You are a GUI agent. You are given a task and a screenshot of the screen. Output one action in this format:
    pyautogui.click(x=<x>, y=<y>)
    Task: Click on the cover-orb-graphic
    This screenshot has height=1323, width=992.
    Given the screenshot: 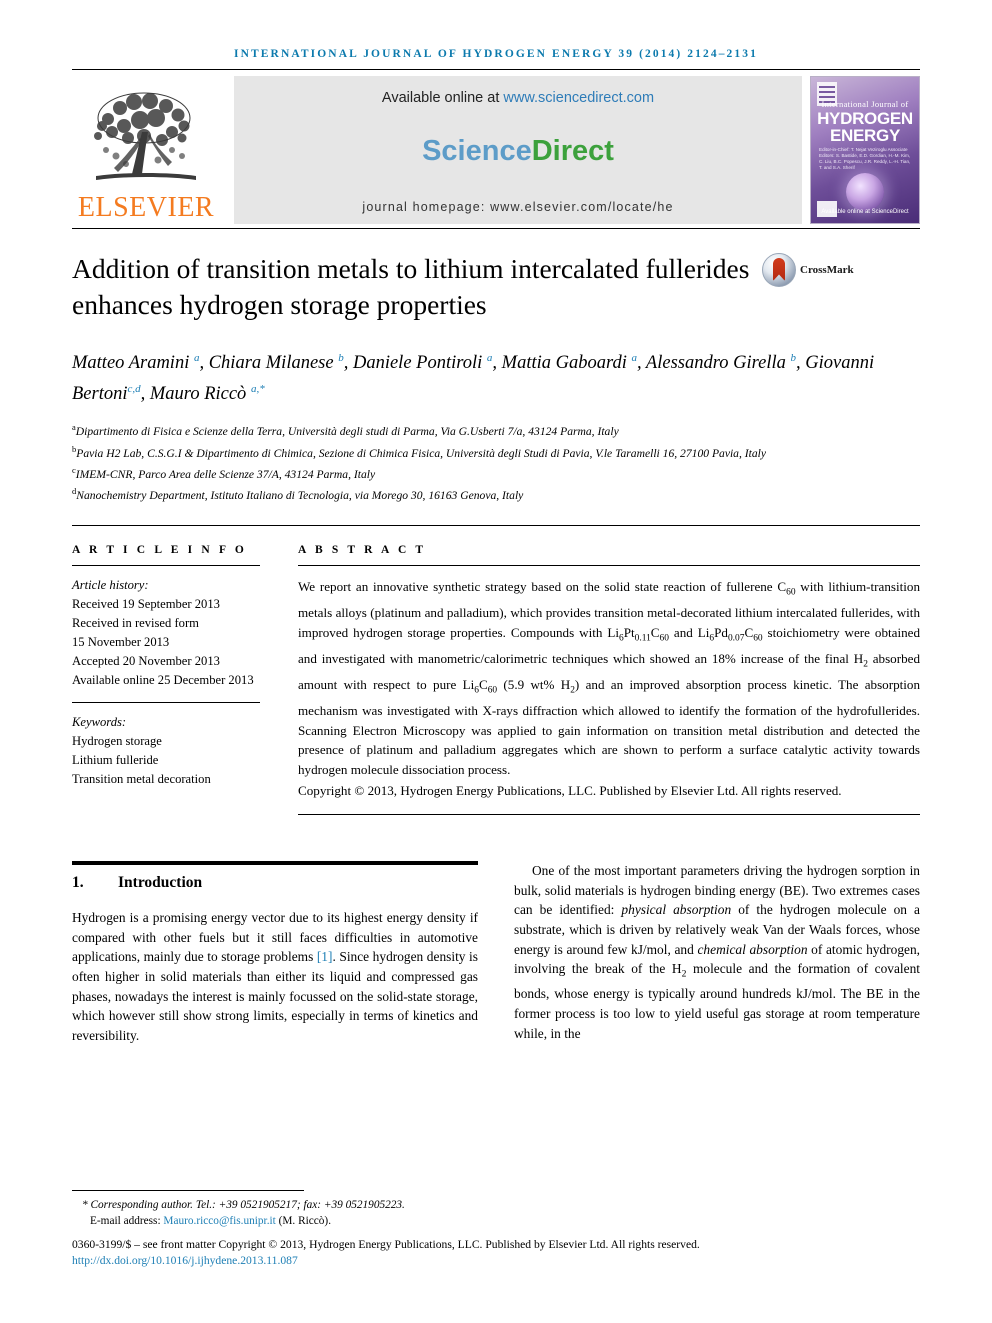 What is the action you would take?
    pyautogui.click(x=865, y=192)
    